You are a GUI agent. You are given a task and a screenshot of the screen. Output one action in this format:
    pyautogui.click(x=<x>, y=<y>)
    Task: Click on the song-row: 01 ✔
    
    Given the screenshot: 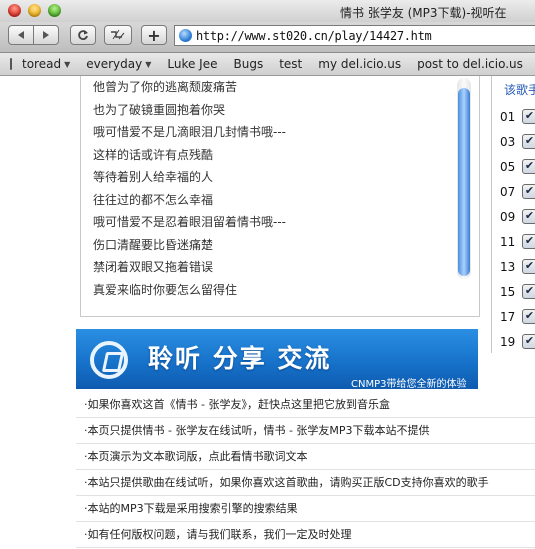 What is the action you would take?
    pyautogui.click(x=513, y=118)
    